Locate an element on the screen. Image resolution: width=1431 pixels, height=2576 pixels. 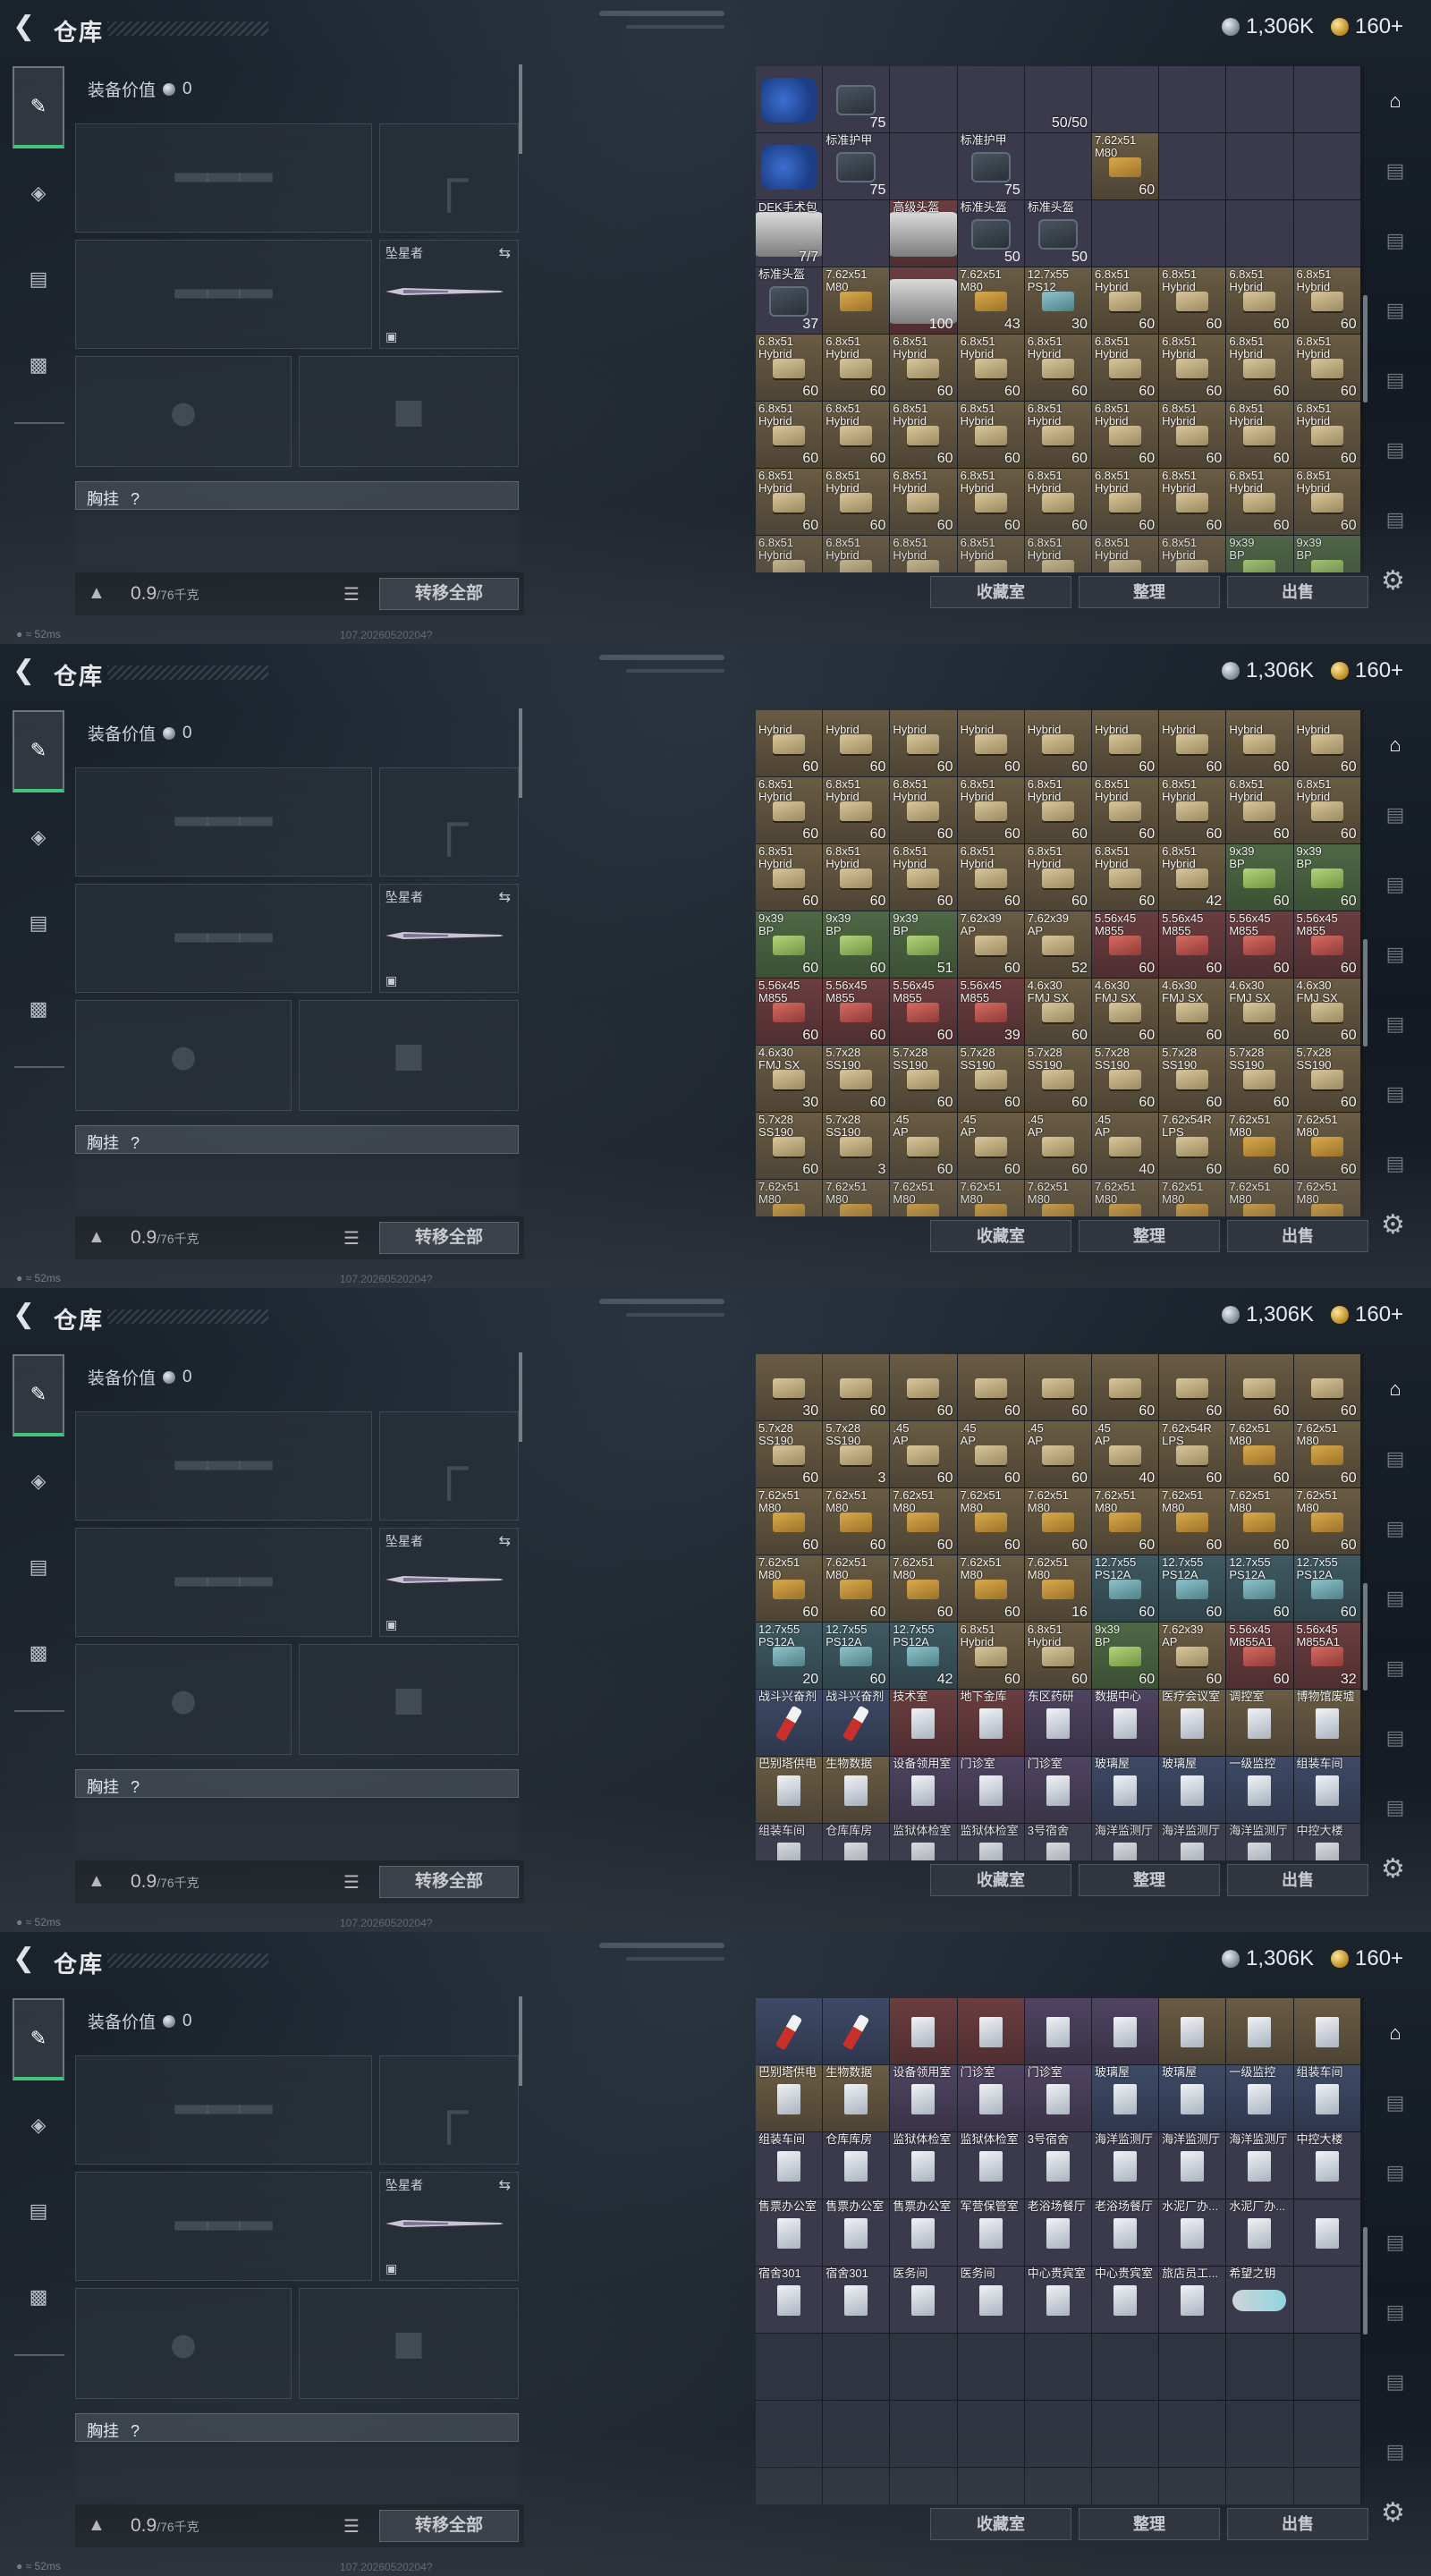
list-icon: ☰ is located at coordinates (352, 2526).